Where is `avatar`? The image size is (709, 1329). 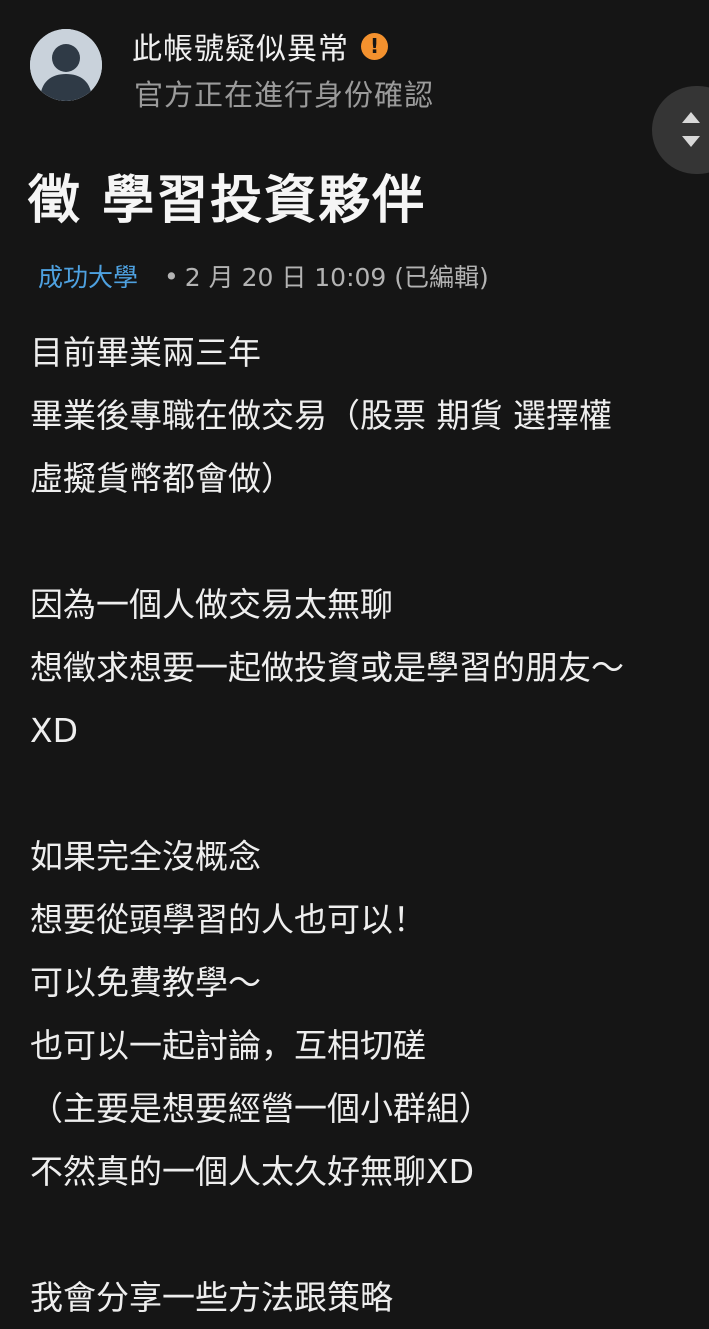 avatar is located at coordinates (66, 65).